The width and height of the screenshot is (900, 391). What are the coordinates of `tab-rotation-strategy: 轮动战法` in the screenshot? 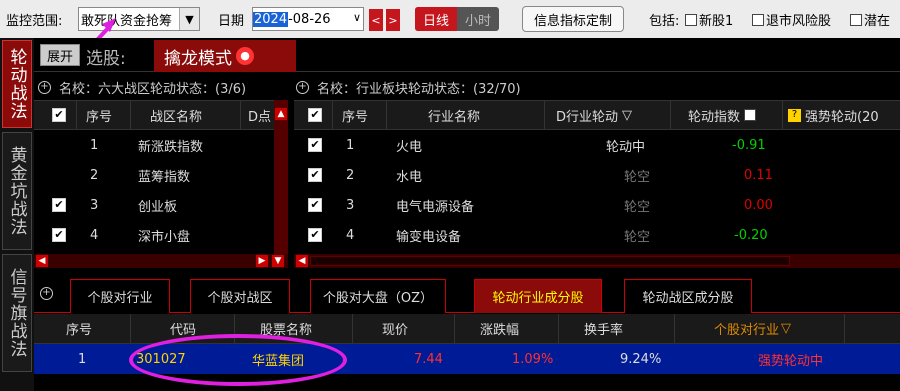 It's located at (17, 84).